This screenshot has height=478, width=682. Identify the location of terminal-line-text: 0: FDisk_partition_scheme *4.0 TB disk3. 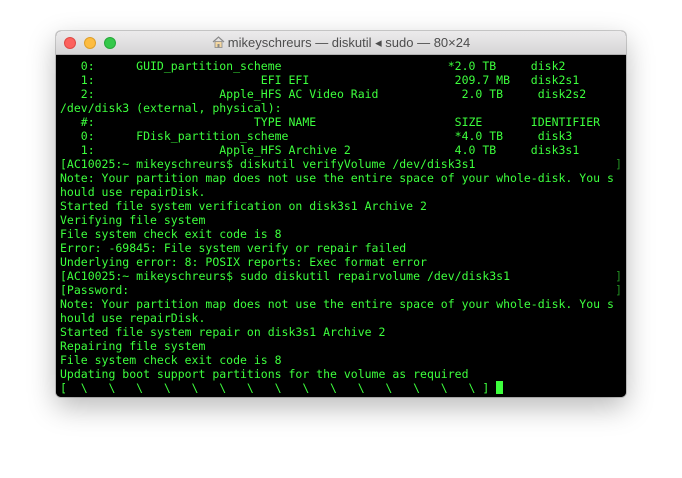
(316, 136).